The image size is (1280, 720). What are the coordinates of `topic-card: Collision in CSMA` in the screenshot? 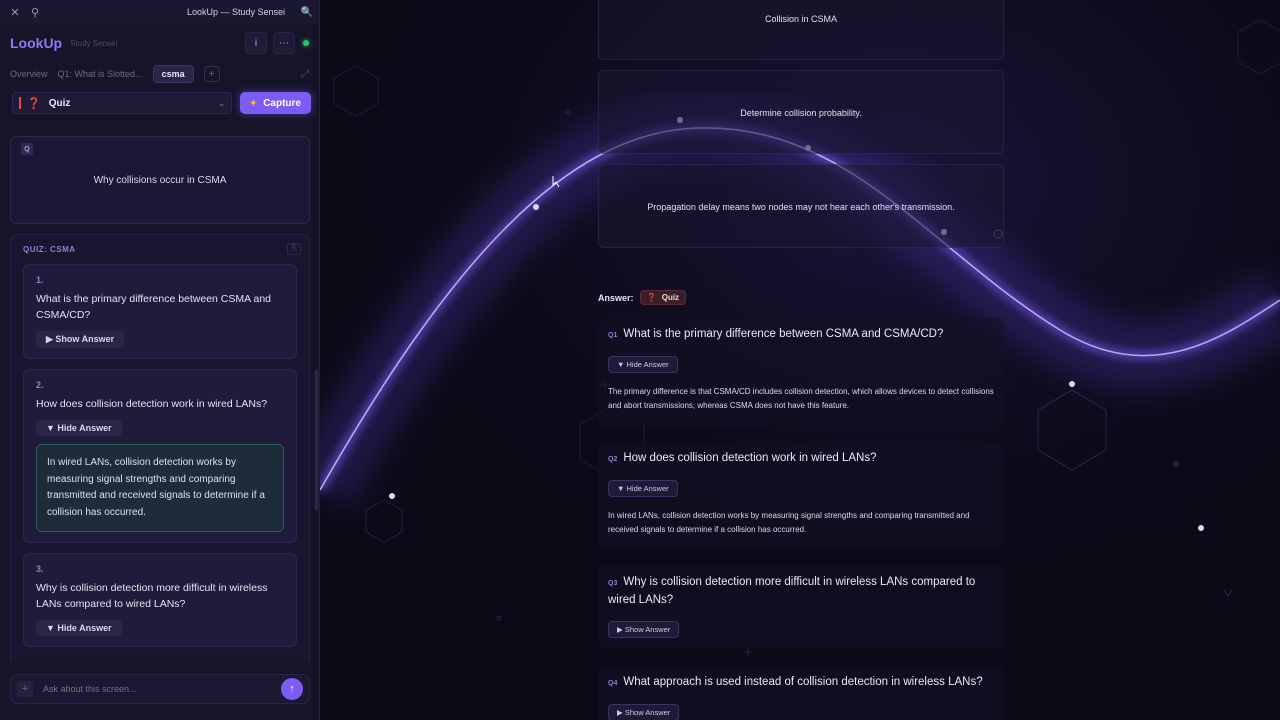 It's located at (801, 30).